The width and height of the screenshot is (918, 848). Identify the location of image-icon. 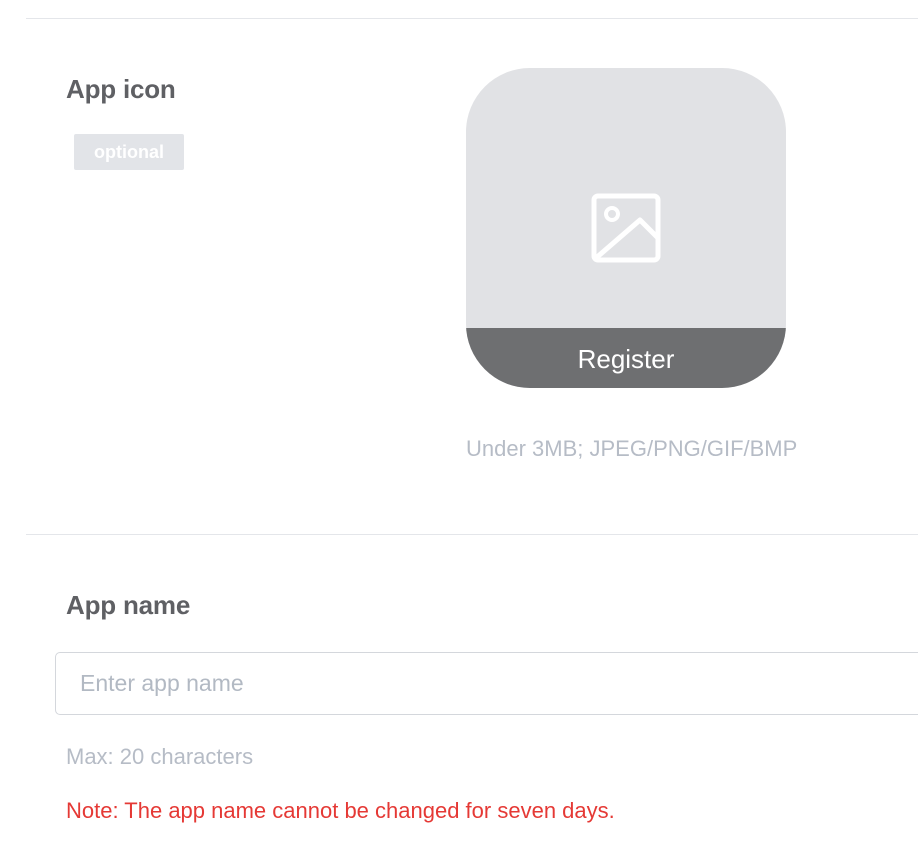
(626, 228).